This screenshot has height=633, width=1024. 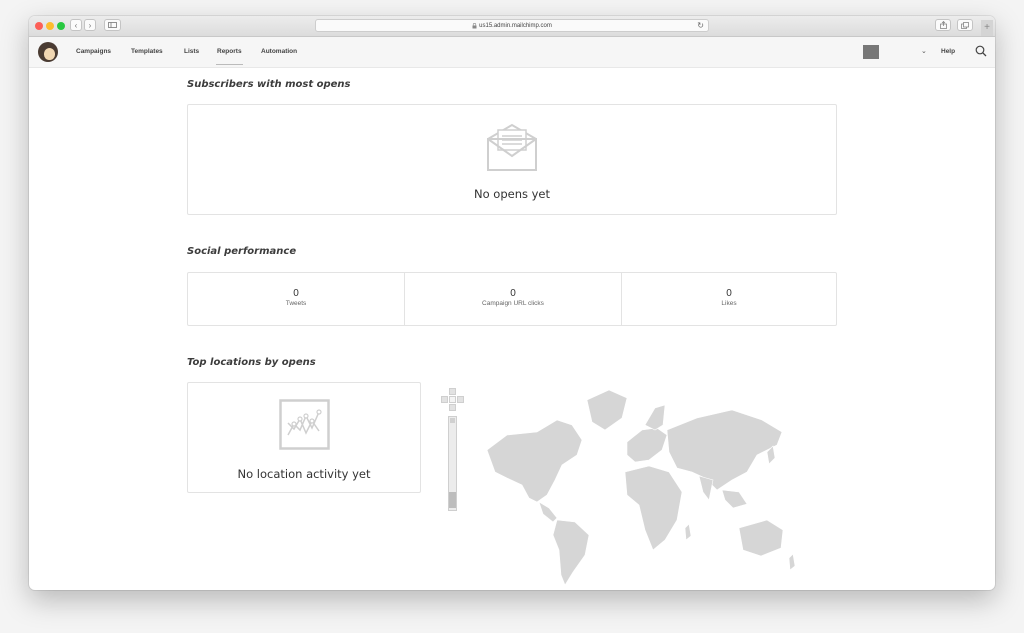 I want to click on nav-templates: Templates, so click(x=147, y=51).